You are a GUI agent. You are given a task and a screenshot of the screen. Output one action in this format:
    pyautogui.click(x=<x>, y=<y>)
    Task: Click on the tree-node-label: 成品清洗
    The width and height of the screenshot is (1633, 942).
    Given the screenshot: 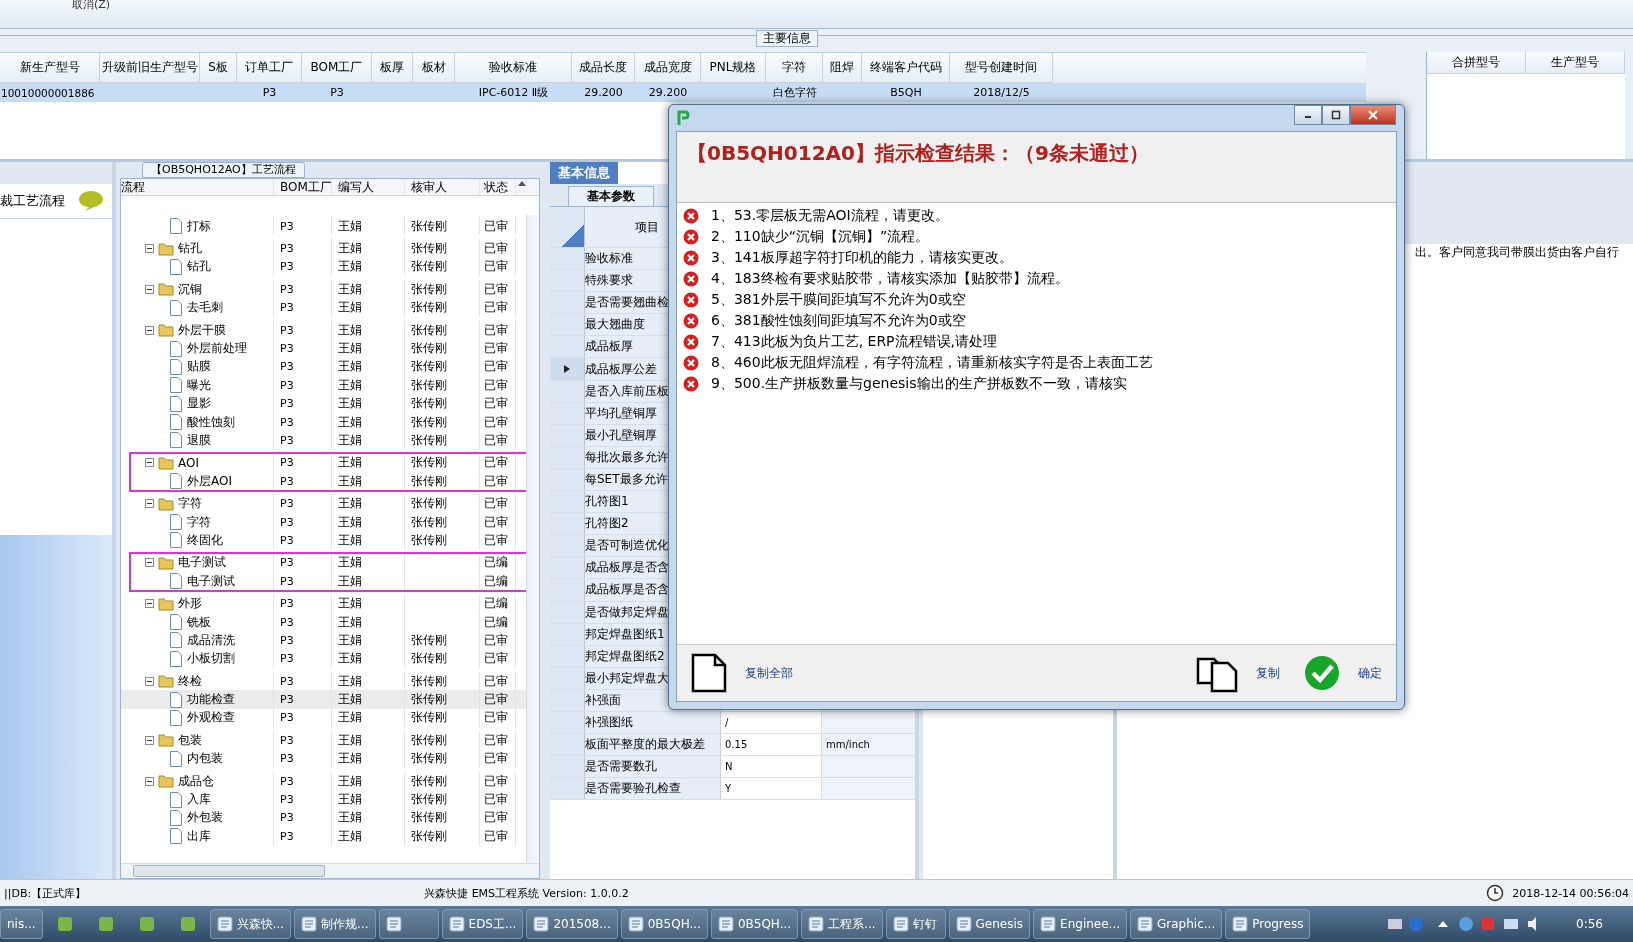 What is the action you would take?
    pyautogui.click(x=211, y=640)
    